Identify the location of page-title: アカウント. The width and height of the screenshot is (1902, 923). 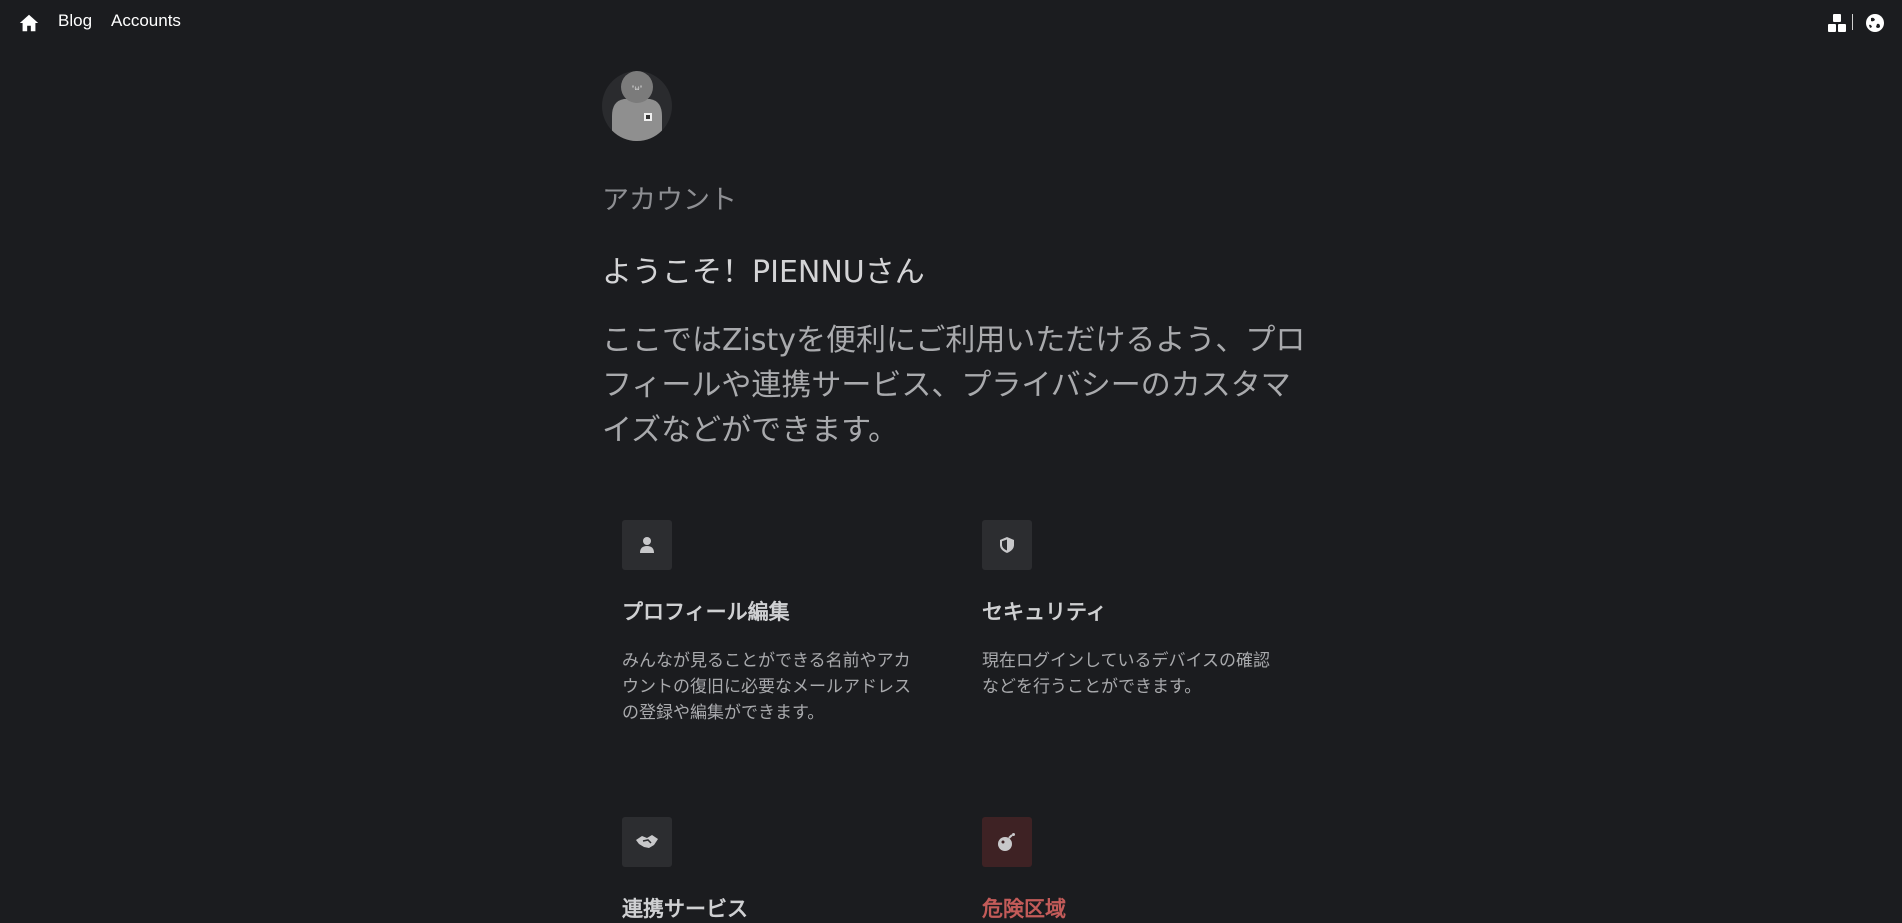
(669, 200).